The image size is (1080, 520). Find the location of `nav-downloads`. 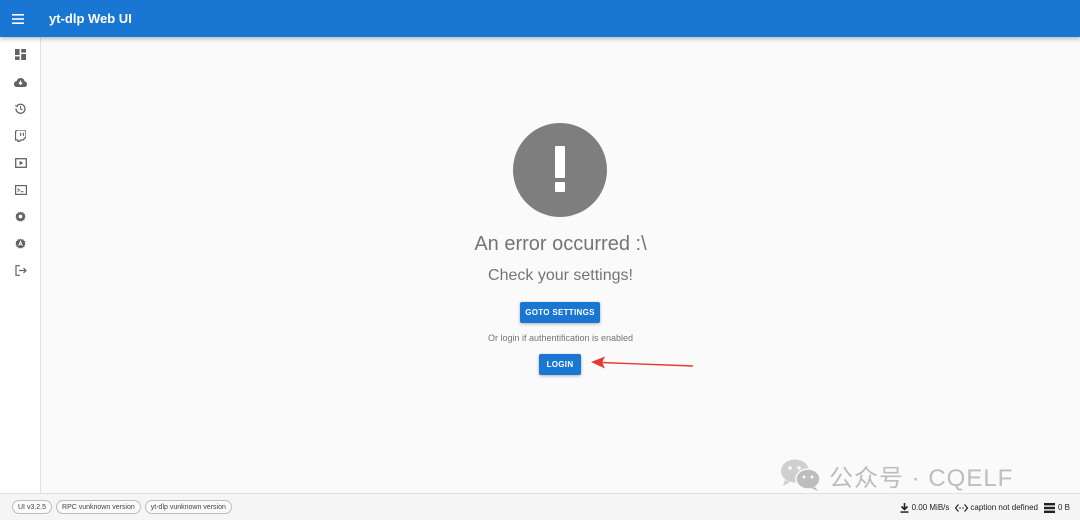

nav-downloads is located at coordinates (20, 81).